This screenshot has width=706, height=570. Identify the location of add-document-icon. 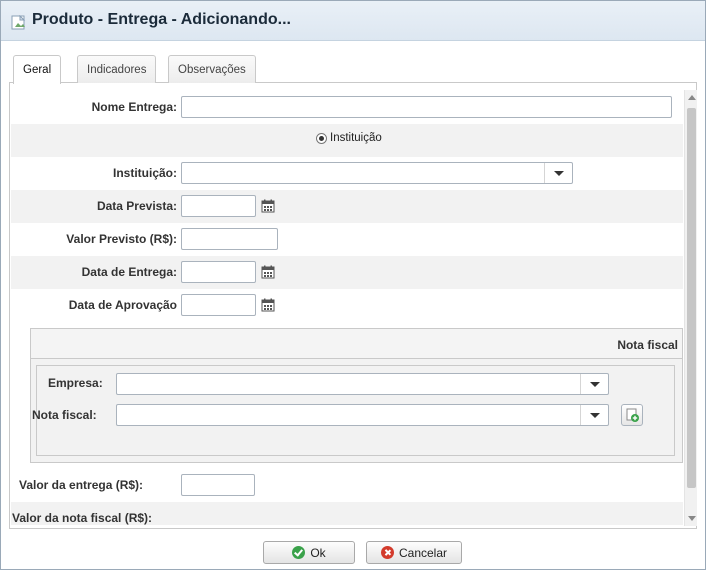
(632, 415).